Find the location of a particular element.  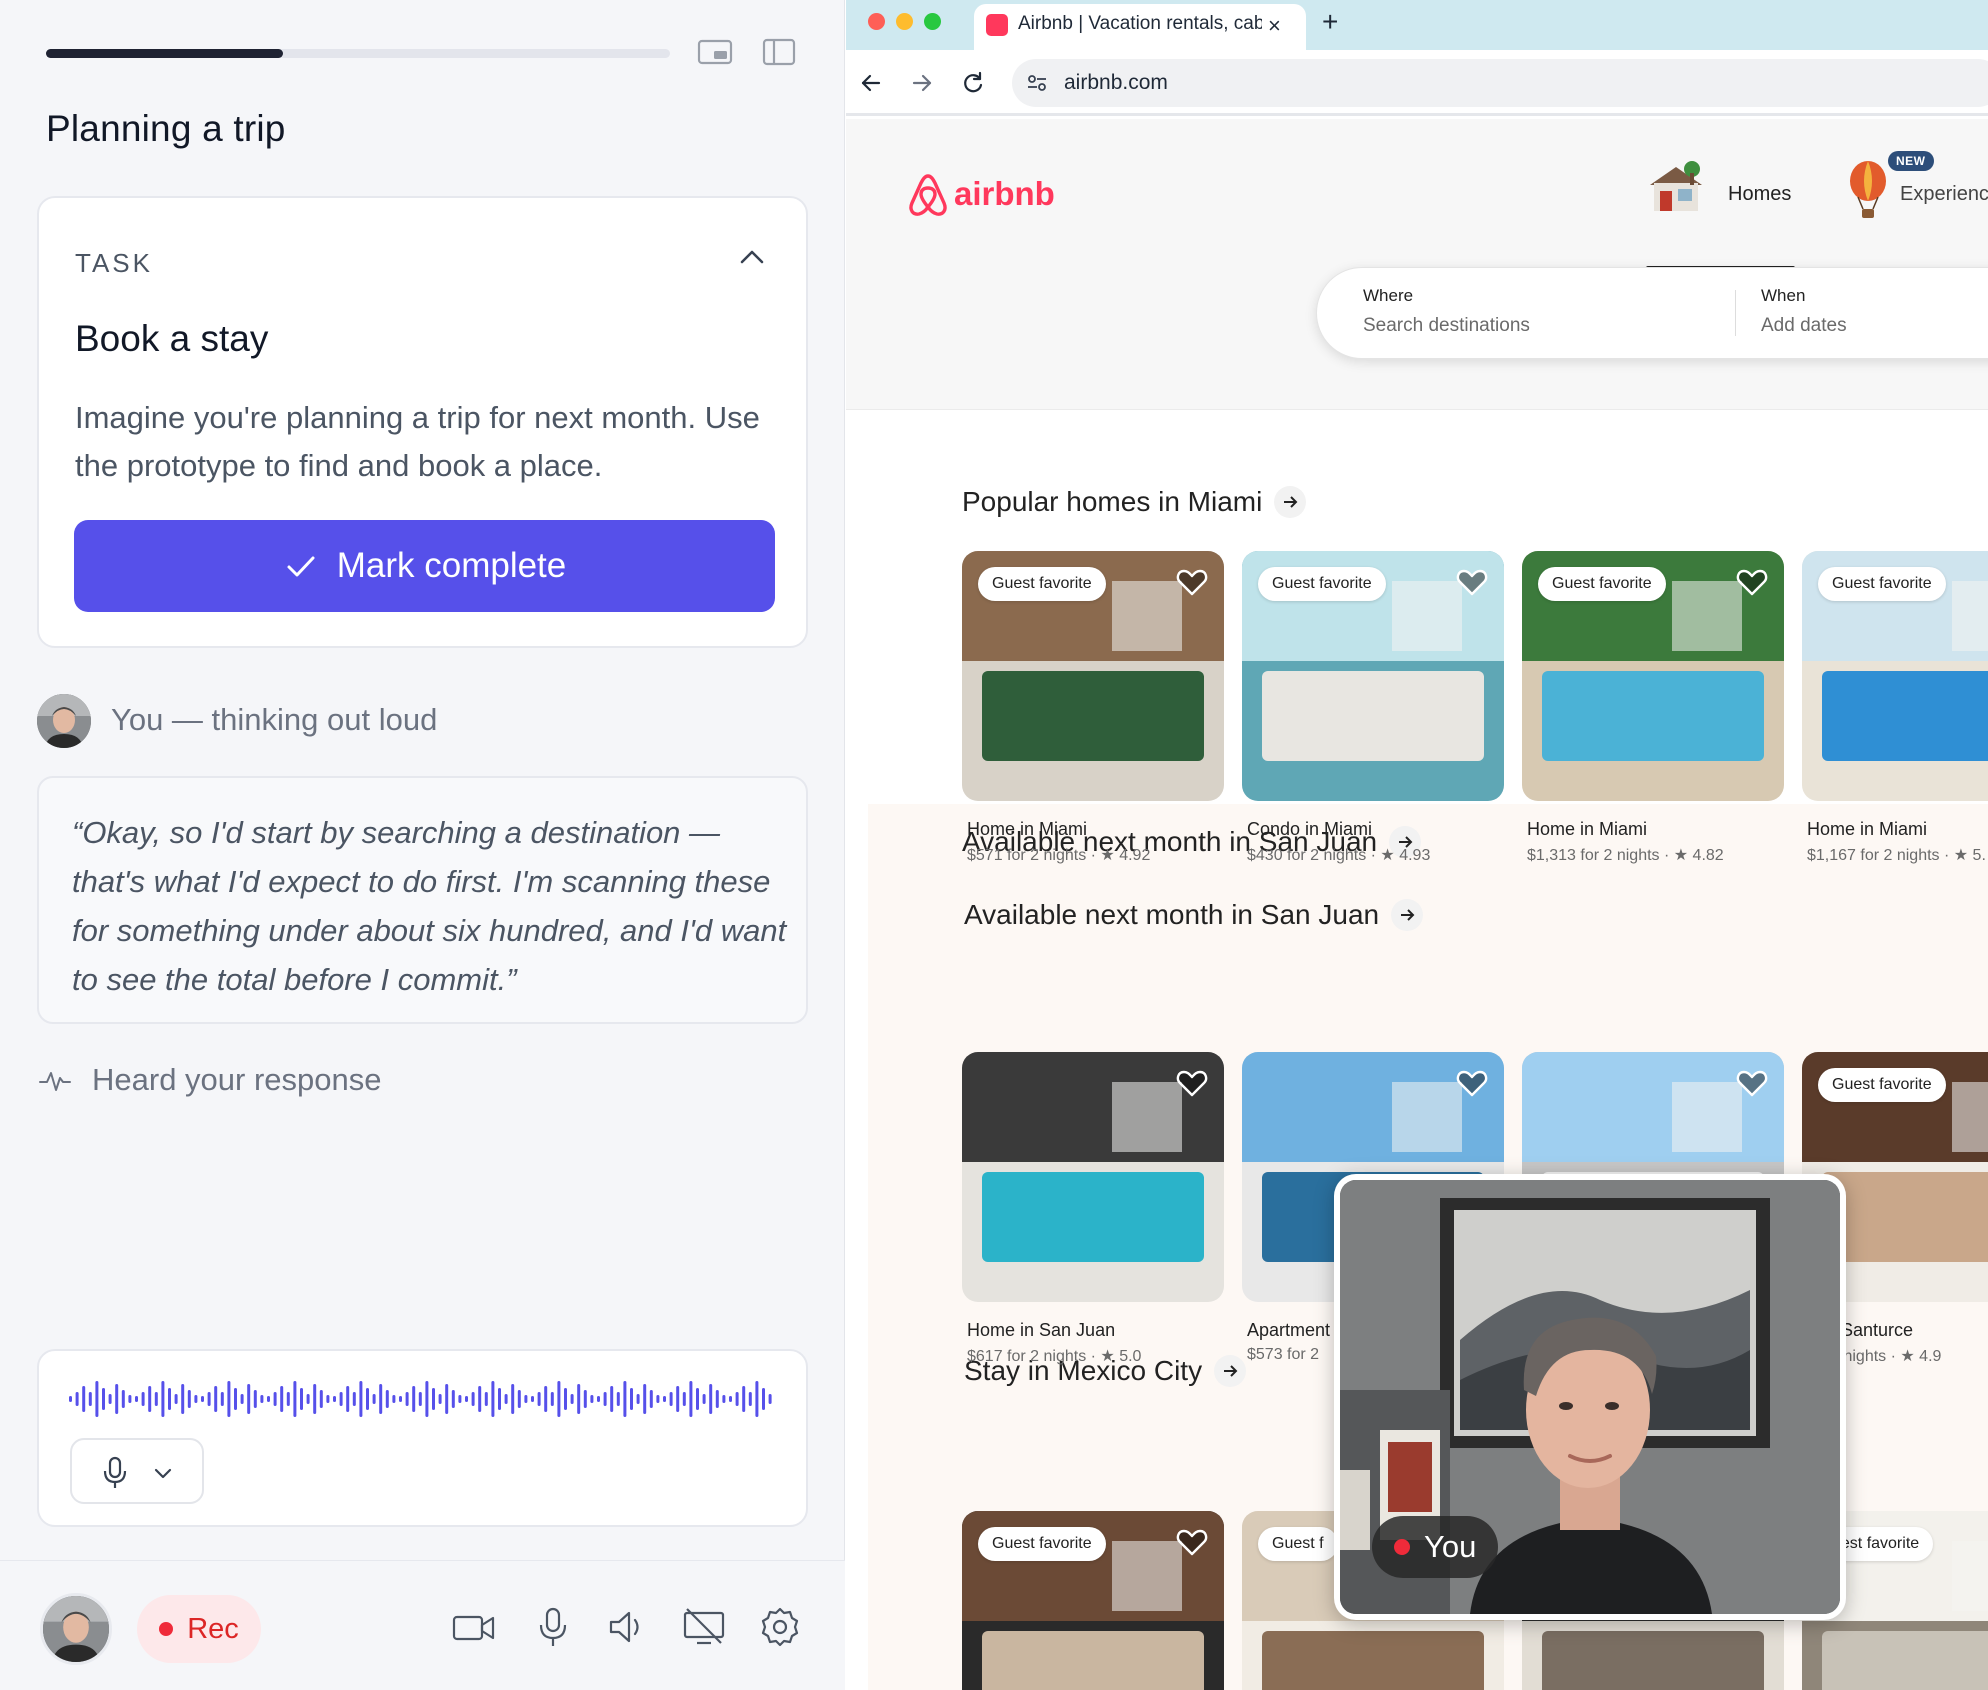

tab-homes: Homes is located at coordinates (1721, 214).